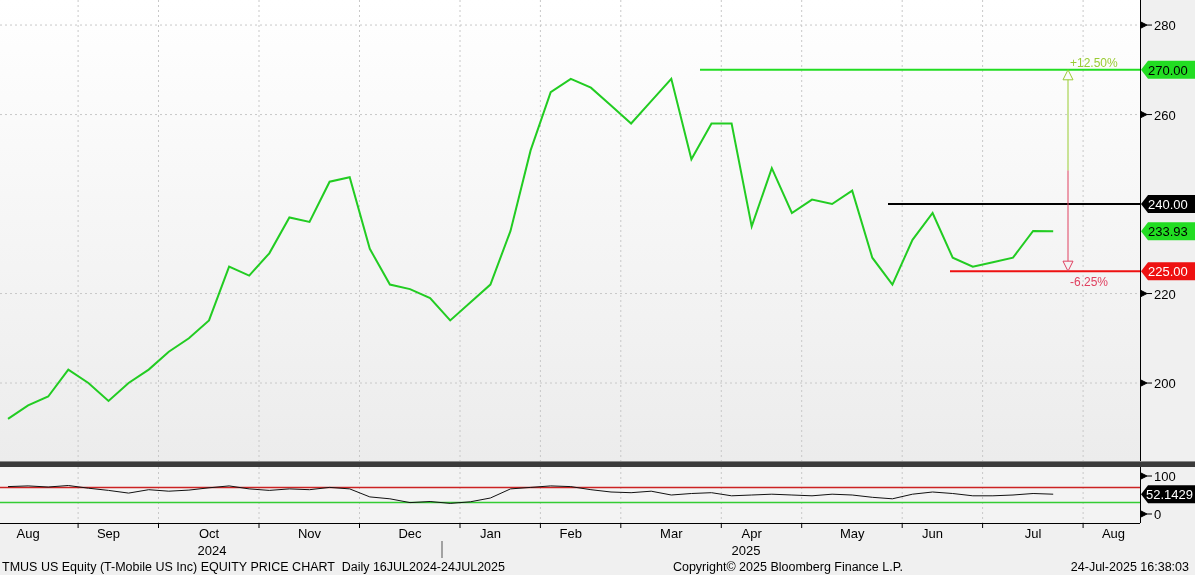 This screenshot has width=1195, height=575. Describe the element at coordinates (1089, 282) in the screenshot. I see `percent-label: -6.25%` at that location.